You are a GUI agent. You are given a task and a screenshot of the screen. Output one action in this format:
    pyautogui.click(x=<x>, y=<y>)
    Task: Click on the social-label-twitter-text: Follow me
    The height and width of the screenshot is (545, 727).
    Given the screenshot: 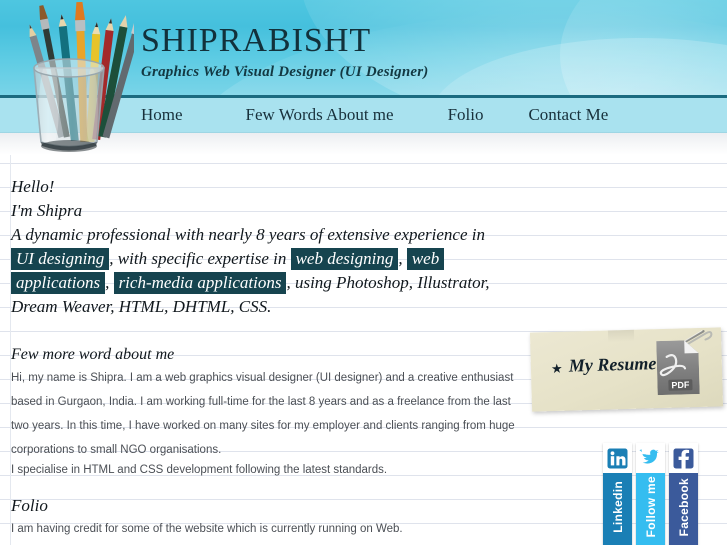 What is the action you would take?
    pyautogui.click(x=650, y=507)
    